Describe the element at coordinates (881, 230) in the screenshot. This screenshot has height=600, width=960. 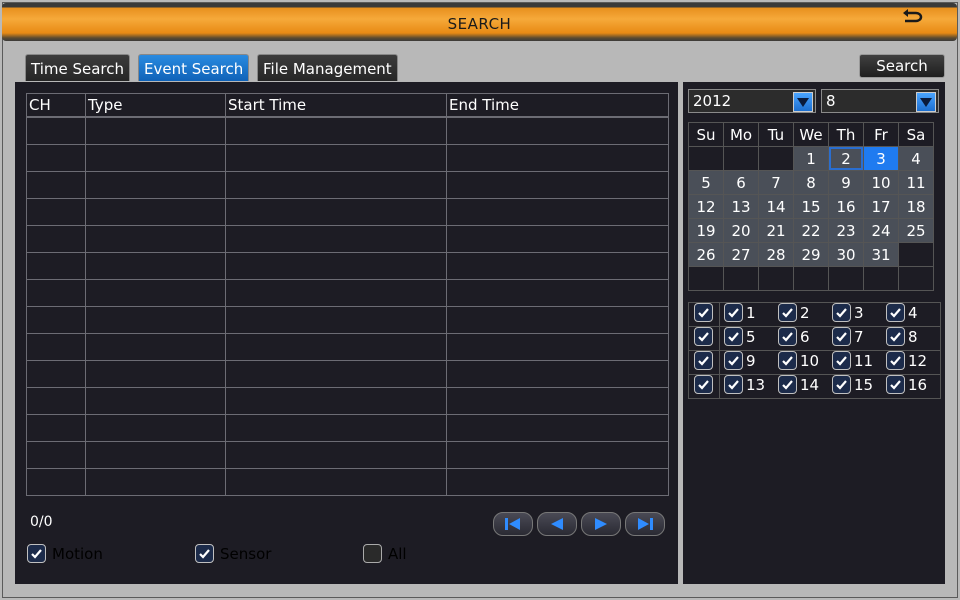
I see `calendar-day: 24` at that location.